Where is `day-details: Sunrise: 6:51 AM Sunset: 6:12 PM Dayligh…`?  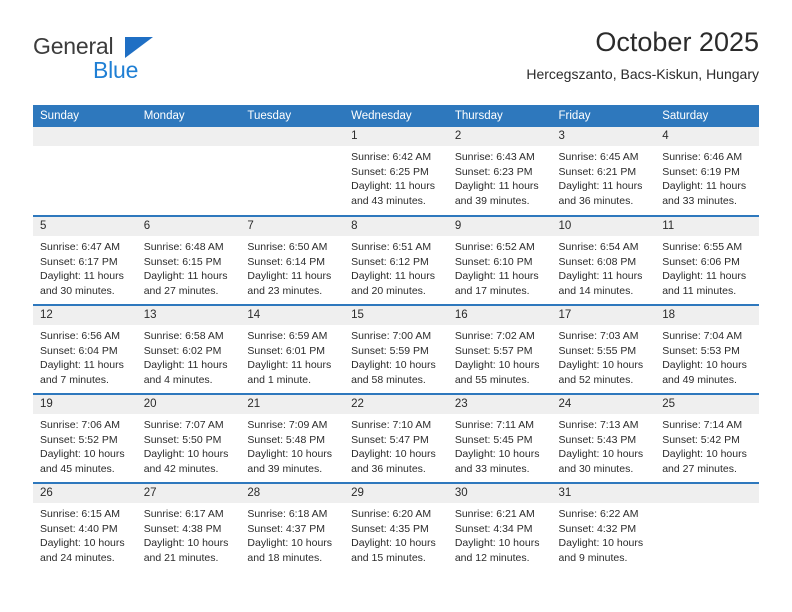 day-details: Sunrise: 6:51 AM Sunset: 6:12 PM Dayligh… is located at coordinates (396, 267).